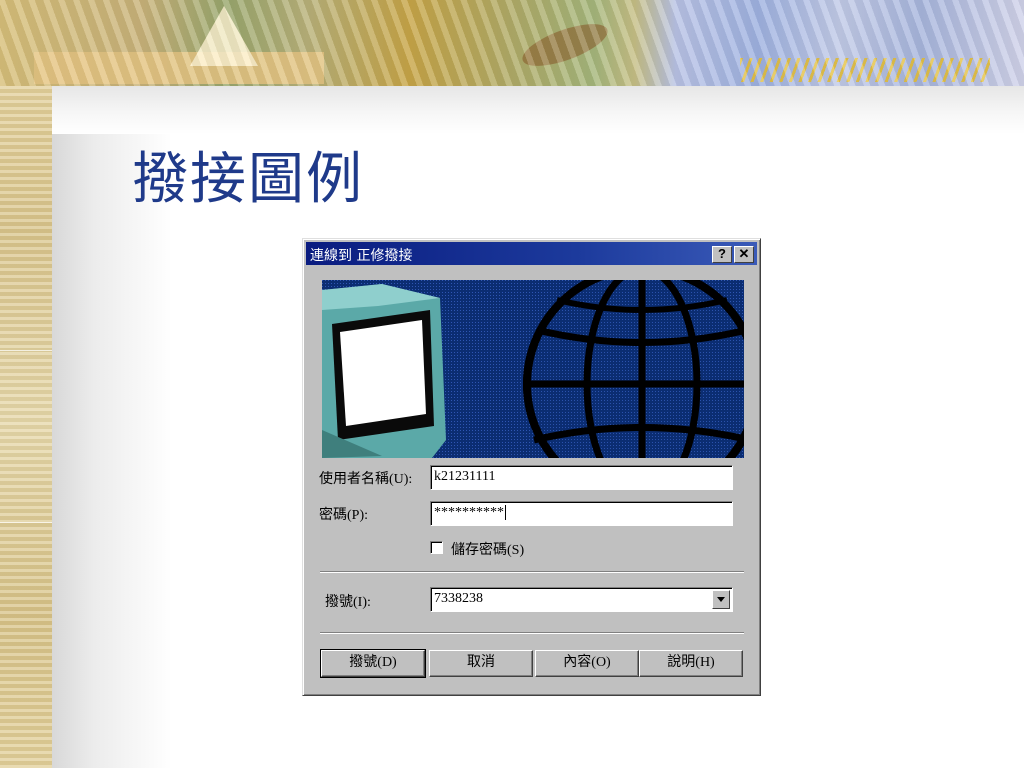 The image size is (1024, 768). What do you see at coordinates (691, 663) in the screenshot?
I see `dialog-help-button: 說明(H)` at bounding box center [691, 663].